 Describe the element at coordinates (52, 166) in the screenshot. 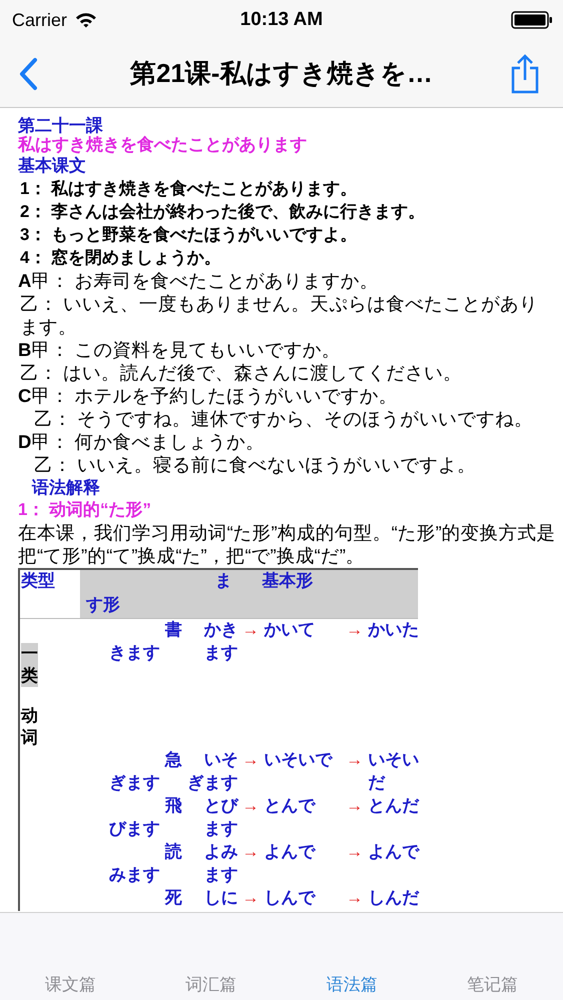

I see `section-heading: 基本课文` at that location.